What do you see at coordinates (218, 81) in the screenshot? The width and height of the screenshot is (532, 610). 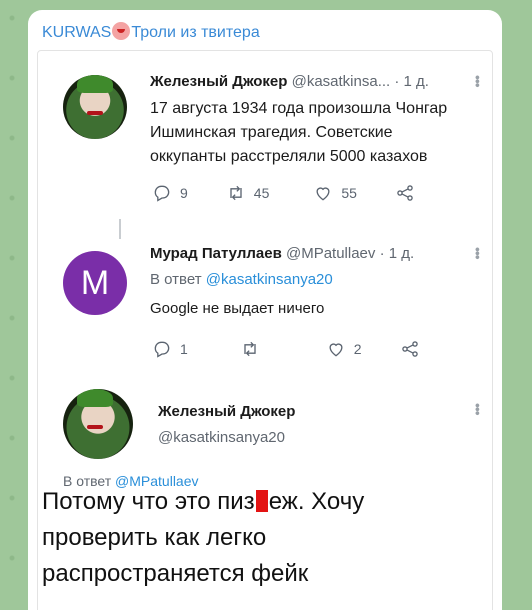 I see `tweet1-author-name: Железный Джокер` at bounding box center [218, 81].